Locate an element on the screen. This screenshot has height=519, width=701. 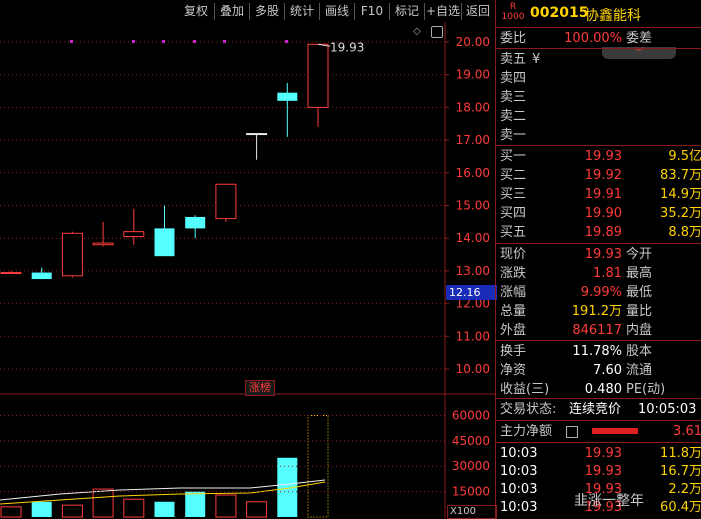
price-tick-label: 10.00 is located at coordinates (473, 369).